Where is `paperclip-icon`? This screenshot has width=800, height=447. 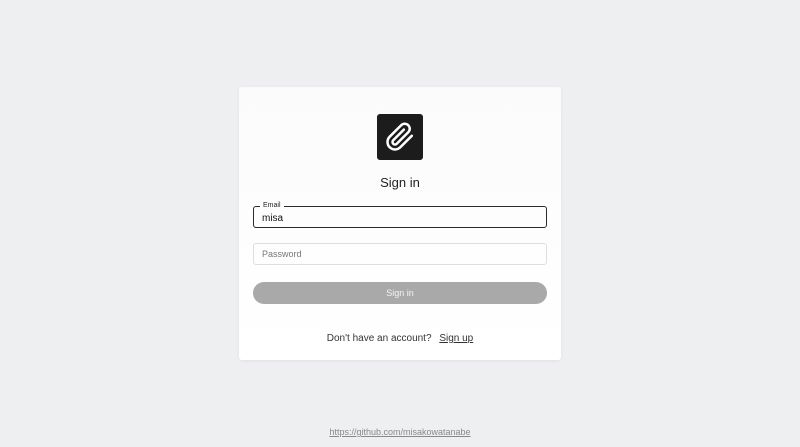
paperclip-icon is located at coordinates (400, 136).